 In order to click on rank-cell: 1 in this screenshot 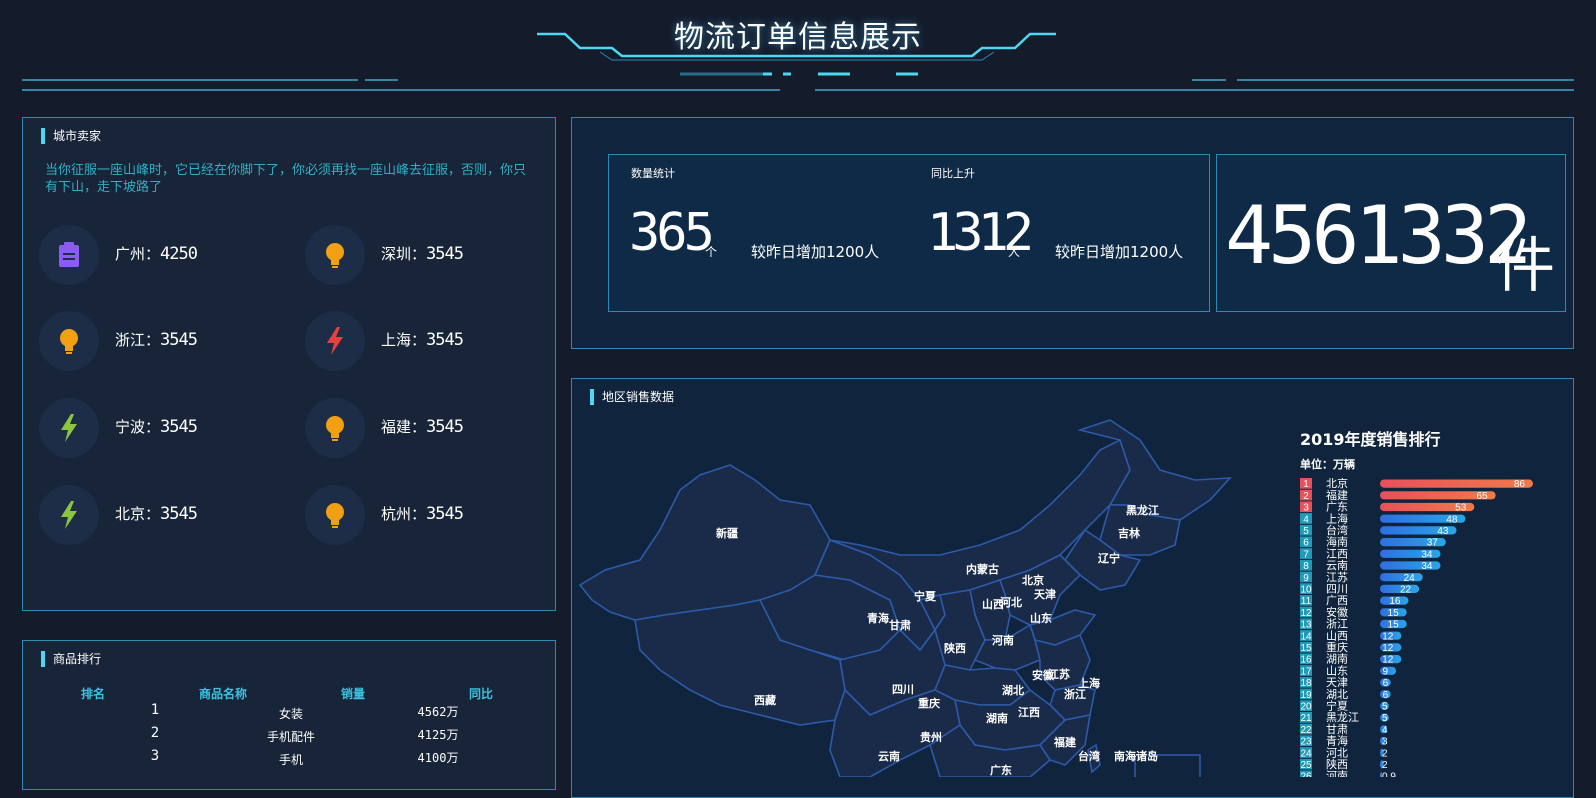, I will do `click(155, 710)`.